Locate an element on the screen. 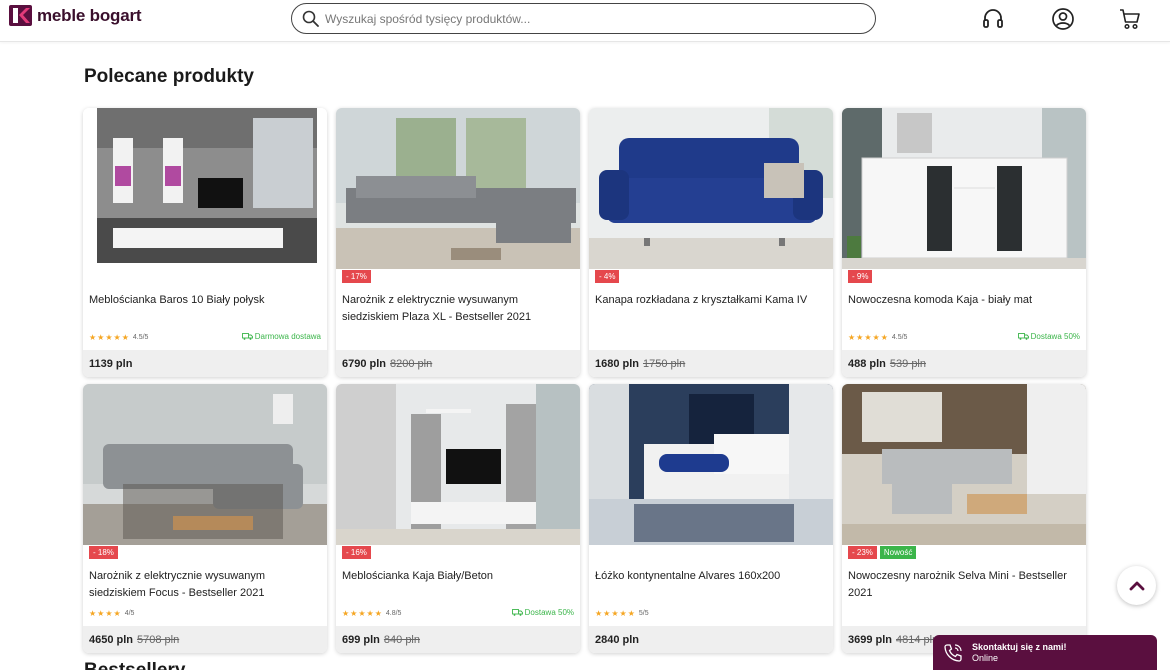 The image size is (1170, 670). old-price: 539 pln is located at coordinates (907, 363).